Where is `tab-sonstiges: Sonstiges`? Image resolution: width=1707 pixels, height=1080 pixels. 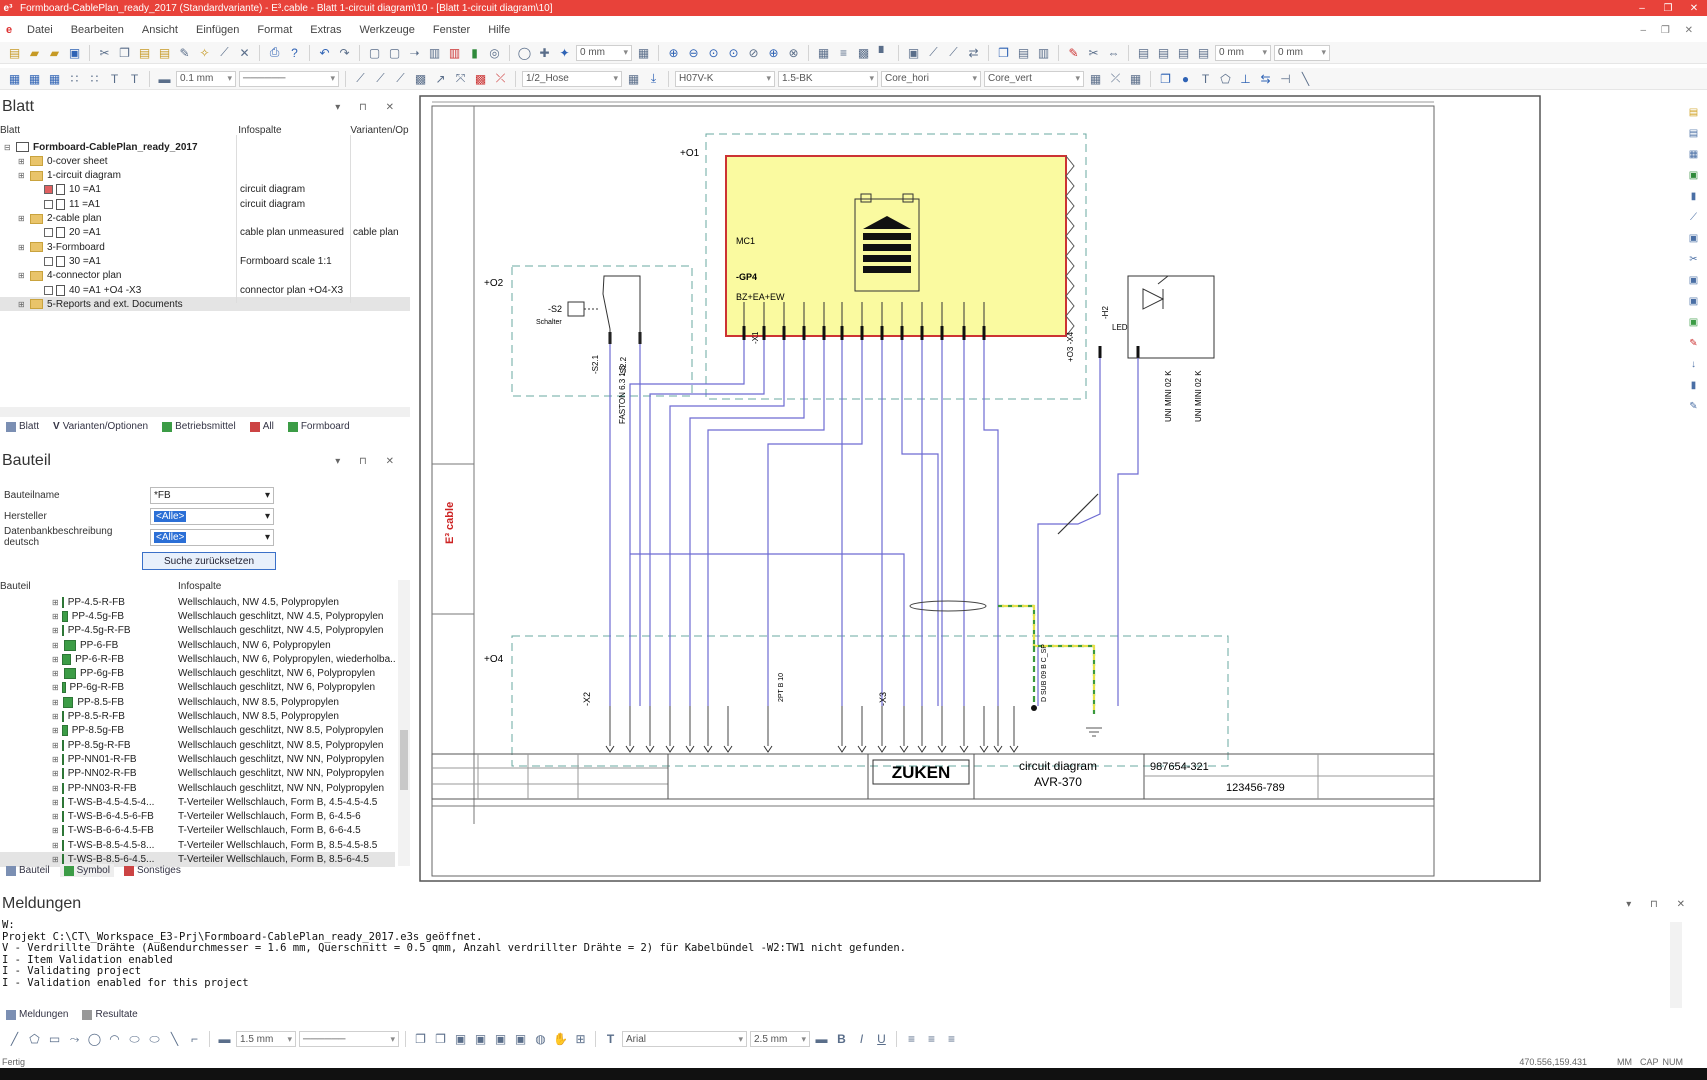
tab-sonstiges: Sonstiges is located at coordinates (152, 870).